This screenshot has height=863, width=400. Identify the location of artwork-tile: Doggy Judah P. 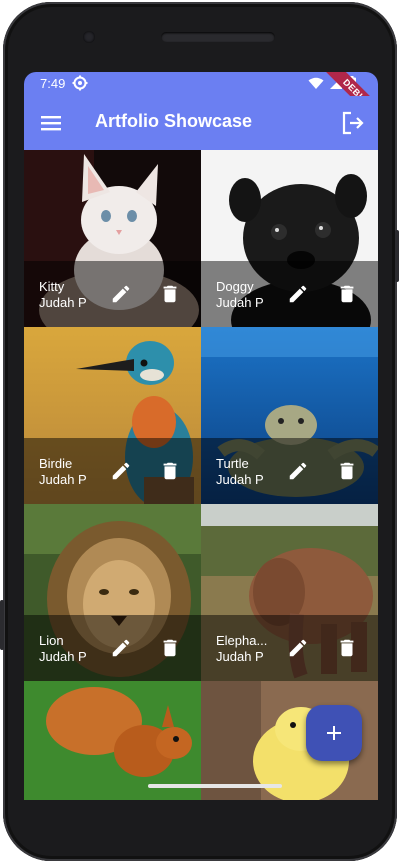
(289, 238).